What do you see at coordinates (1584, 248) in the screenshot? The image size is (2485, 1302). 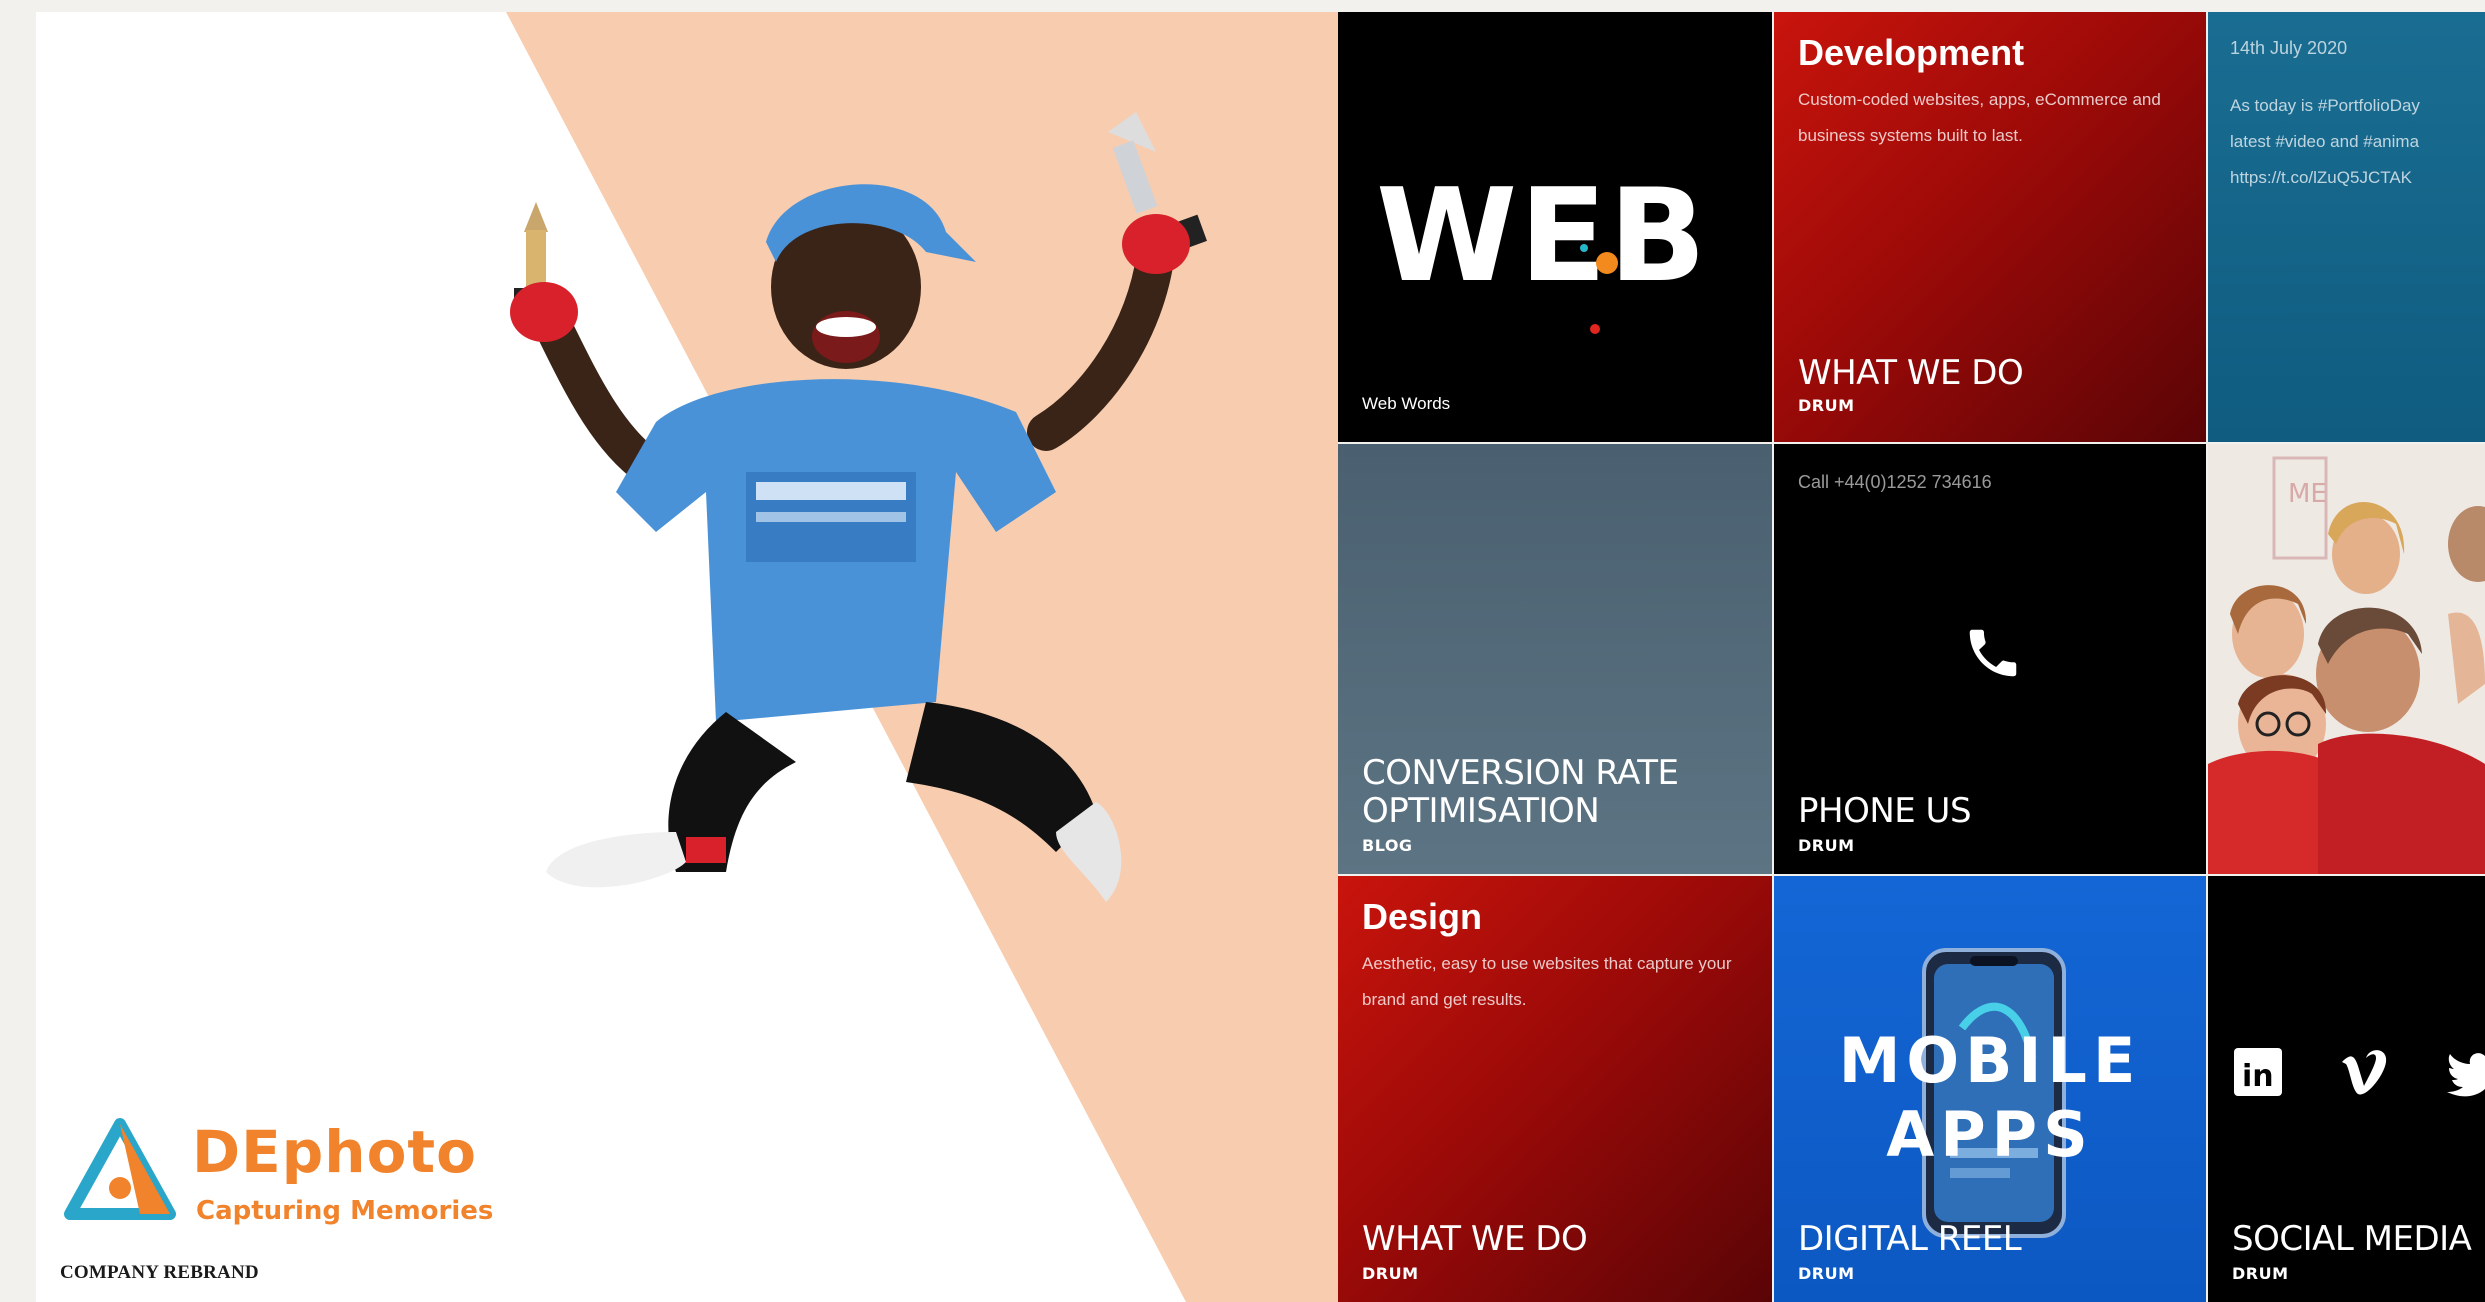 I see `web-dot-teal` at bounding box center [1584, 248].